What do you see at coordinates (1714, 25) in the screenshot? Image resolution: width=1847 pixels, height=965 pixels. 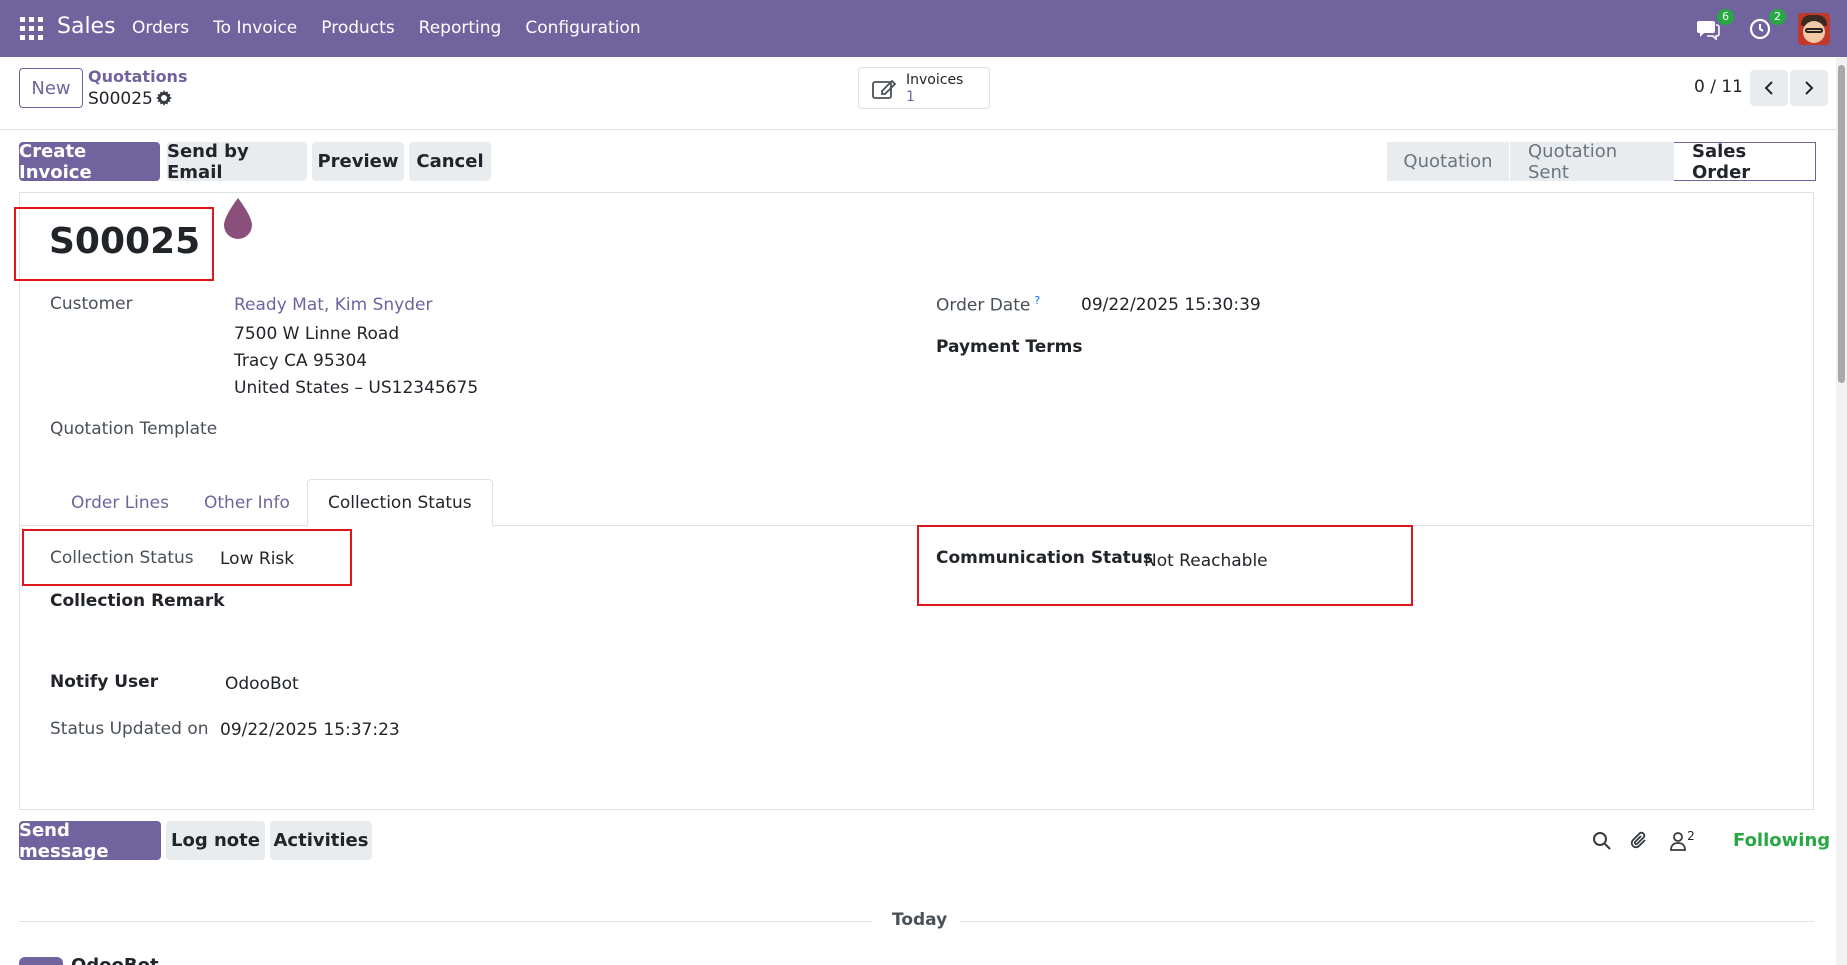 I see `messages-icon: 6` at bounding box center [1714, 25].